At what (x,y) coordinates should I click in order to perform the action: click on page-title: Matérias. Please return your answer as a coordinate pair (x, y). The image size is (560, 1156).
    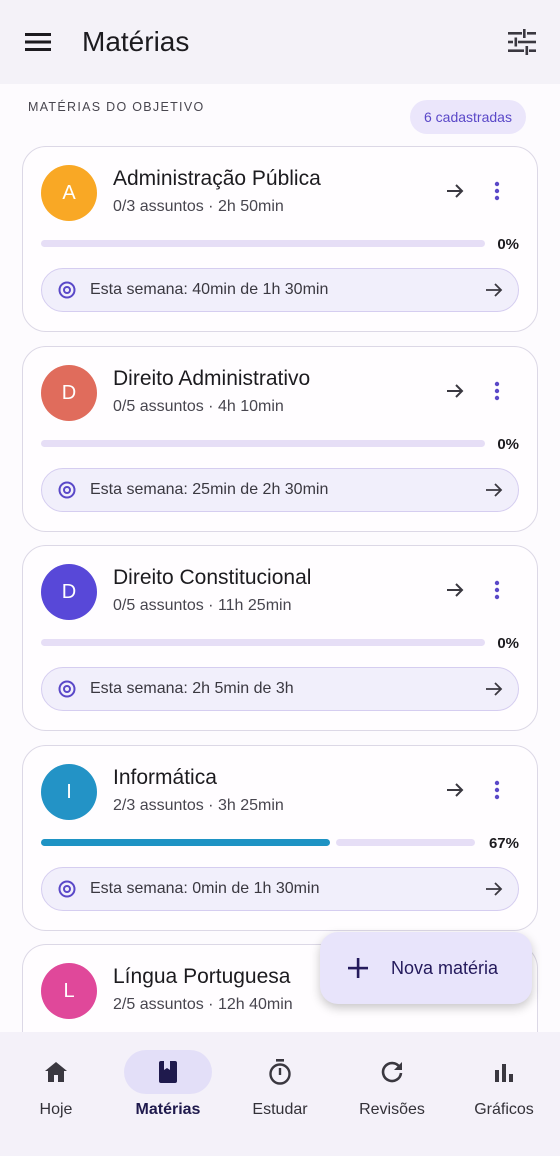
    Looking at the image, I should click on (136, 41).